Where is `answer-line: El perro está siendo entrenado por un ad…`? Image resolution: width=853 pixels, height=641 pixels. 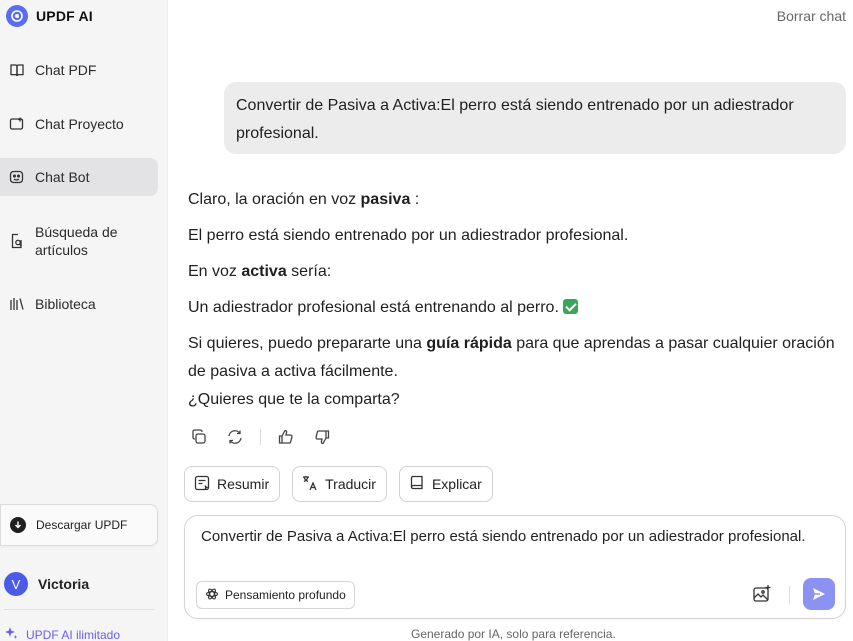 answer-line: El perro está siendo entrenado por un ad… is located at coordinates (408, 235).